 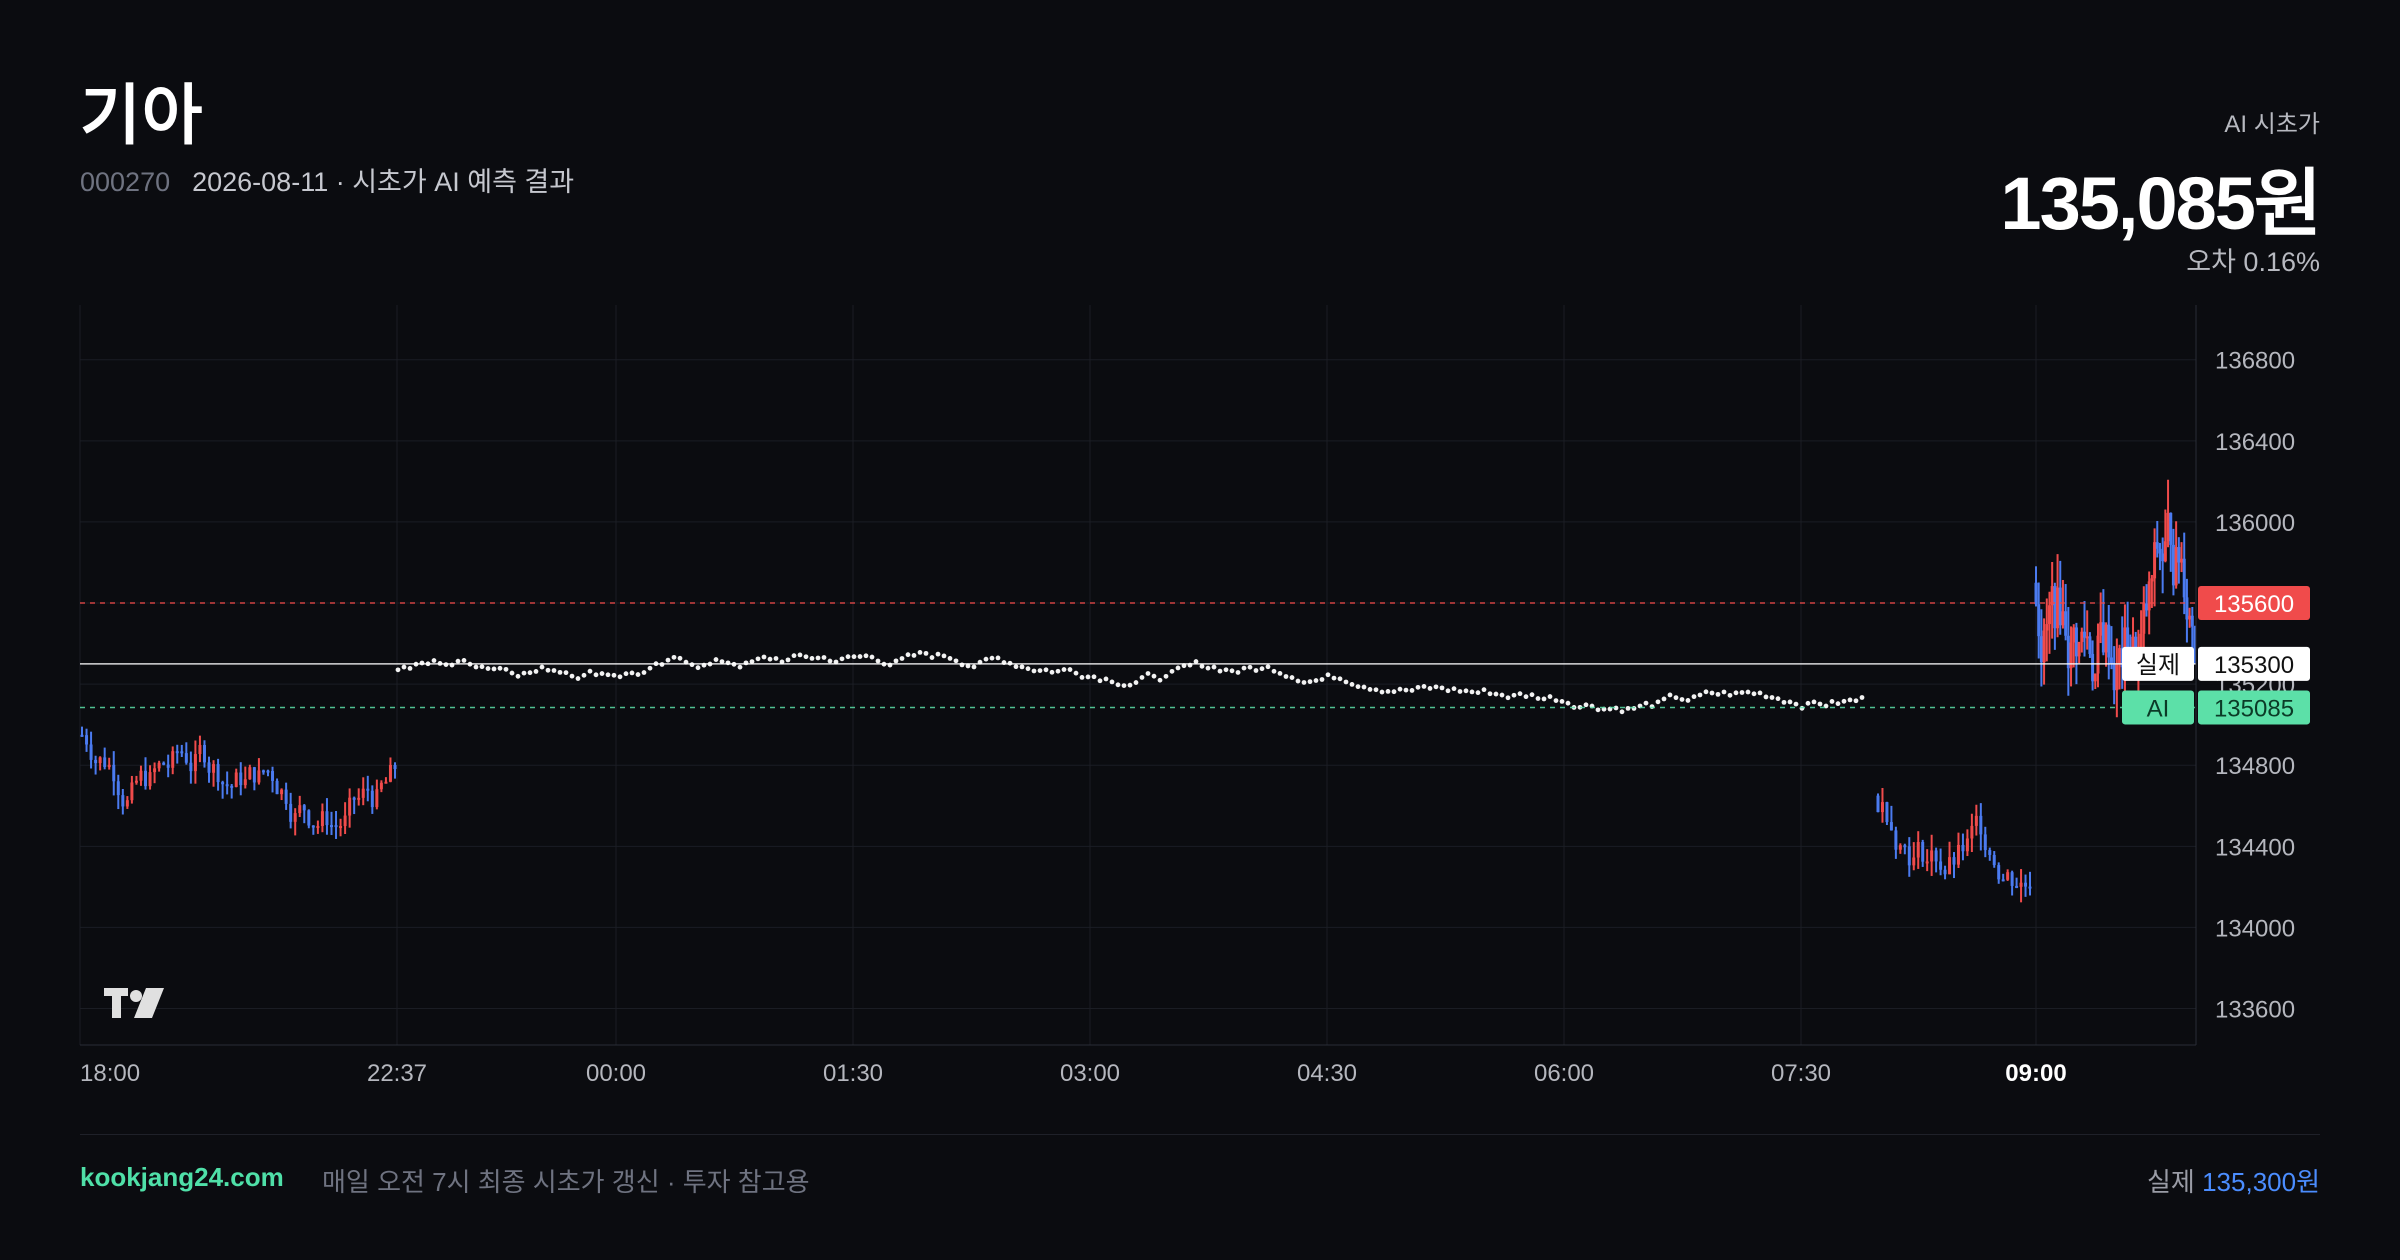 What do you see at coordinates (2158, 665) in the screenshot?
I see `line-tag-label: 실제` at bounding box center [2158, 665].